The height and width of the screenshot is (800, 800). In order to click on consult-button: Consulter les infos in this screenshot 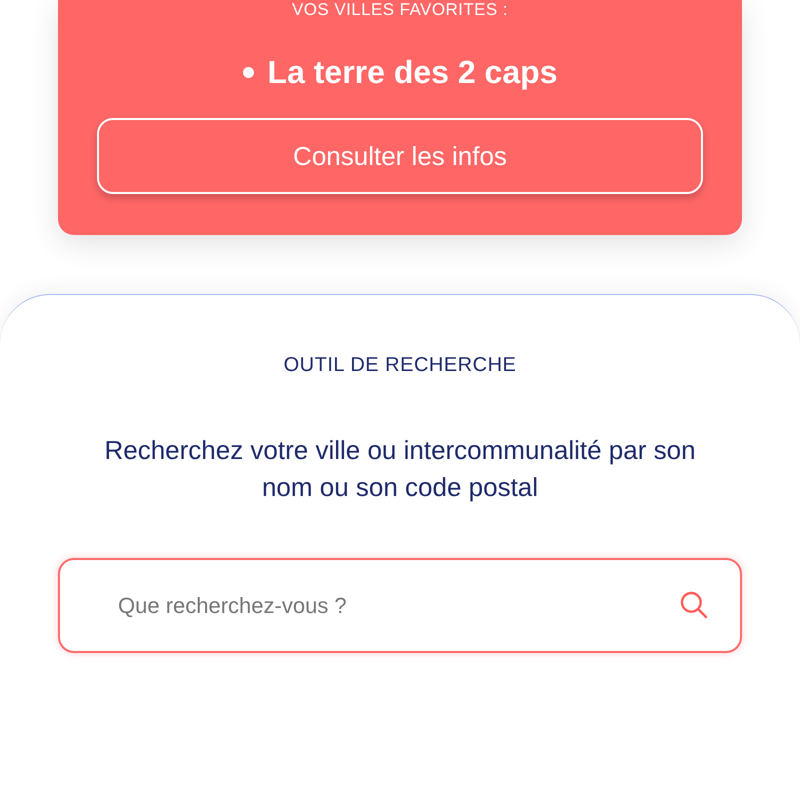, I will do `click(400, 156)`.